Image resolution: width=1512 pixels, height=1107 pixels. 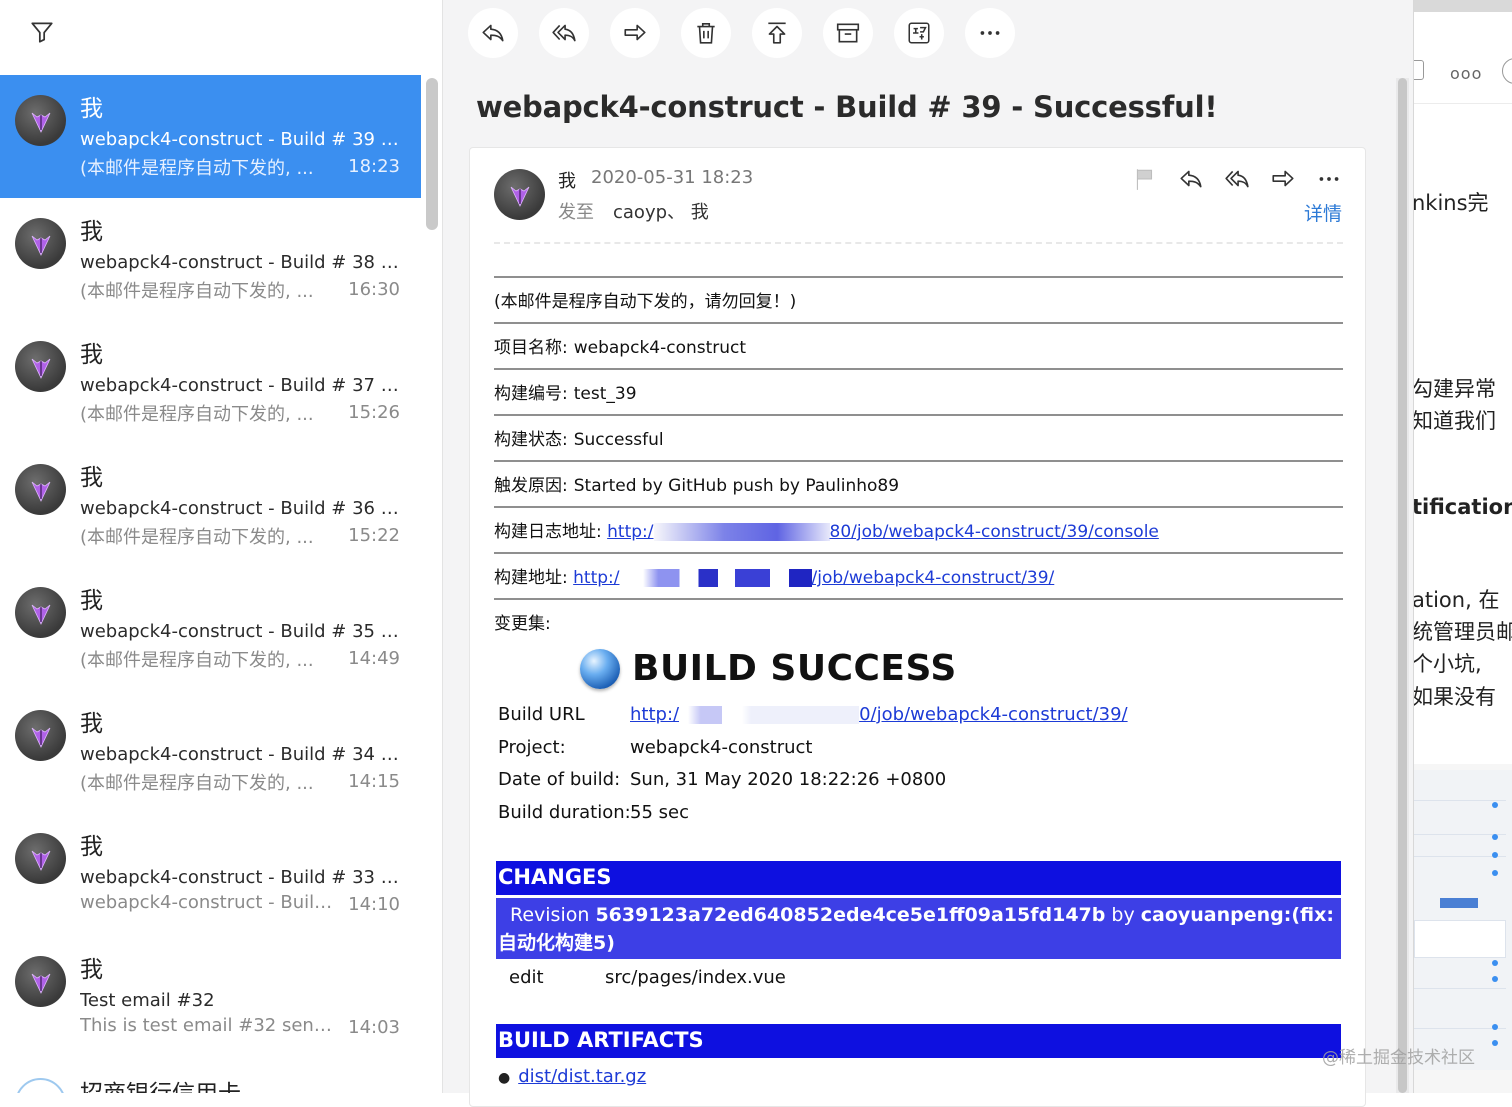 I want to click on delete-button, so click(x=706, y=33).